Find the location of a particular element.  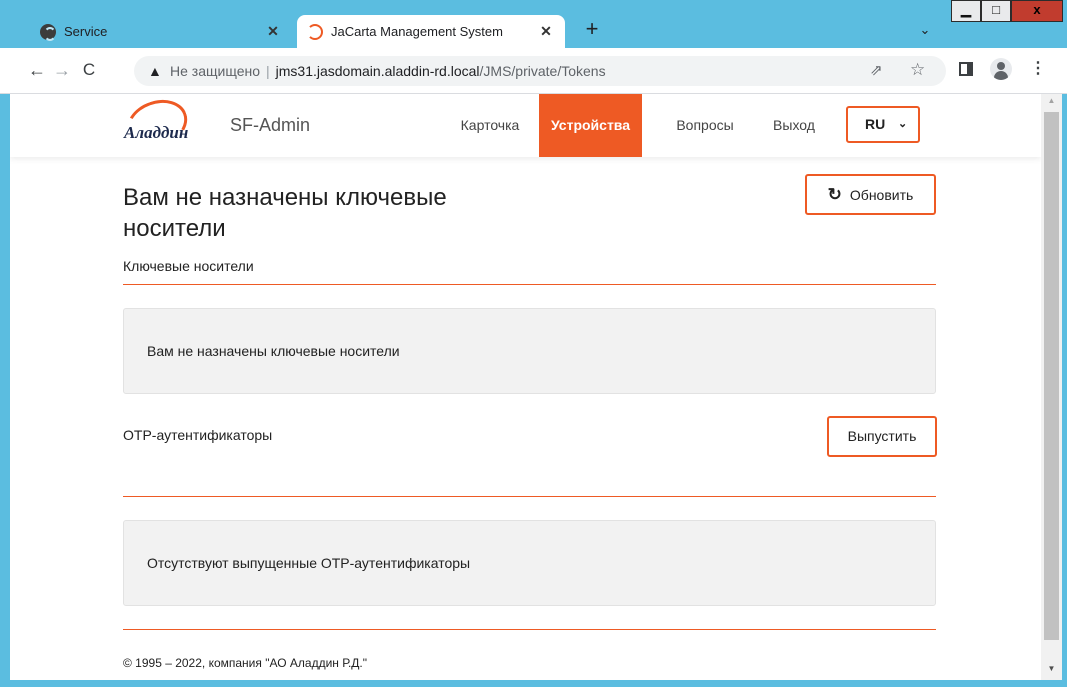

tokens-empty-box: Вам не назначены ключевые носители is located at coordinates (529, 351).